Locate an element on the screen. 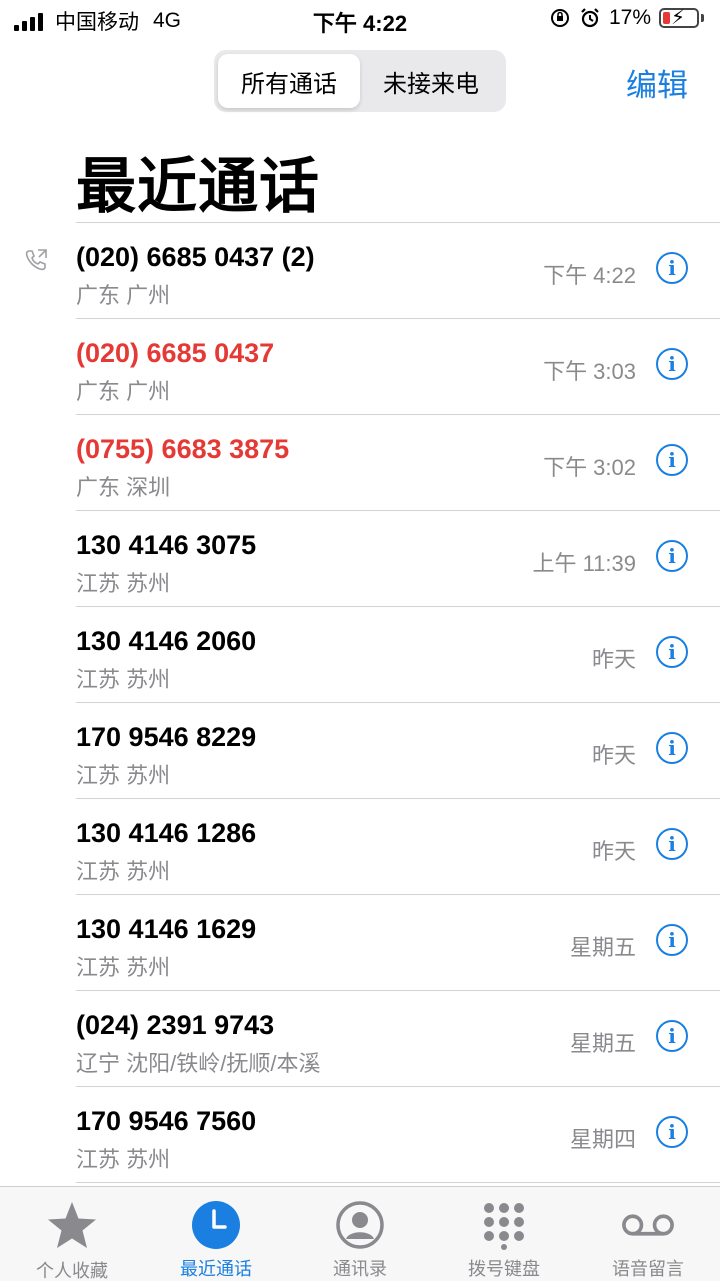  tab-label: 最近通话 is located at coordinates (216, 1269).